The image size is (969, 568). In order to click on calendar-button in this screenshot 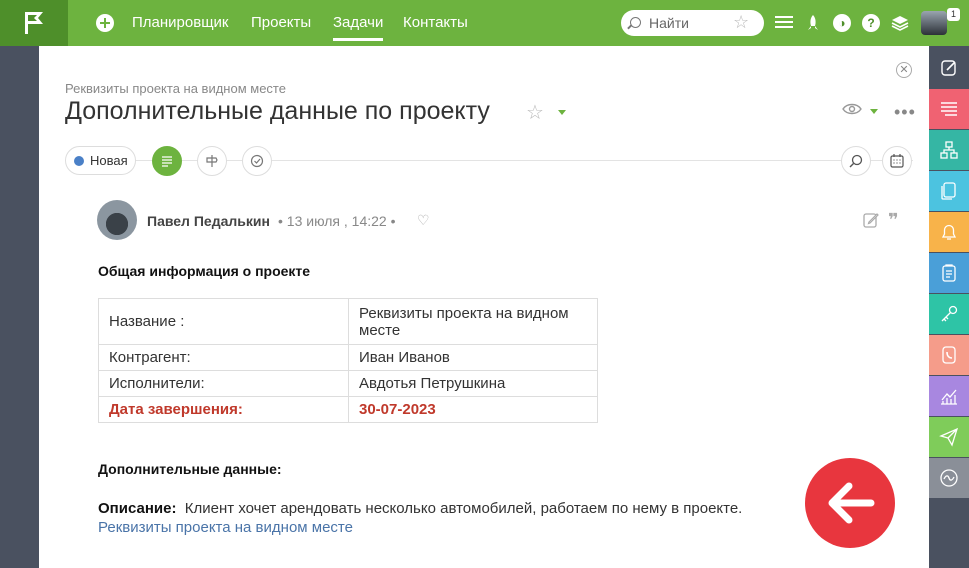, I will do `click(897, 161)`.